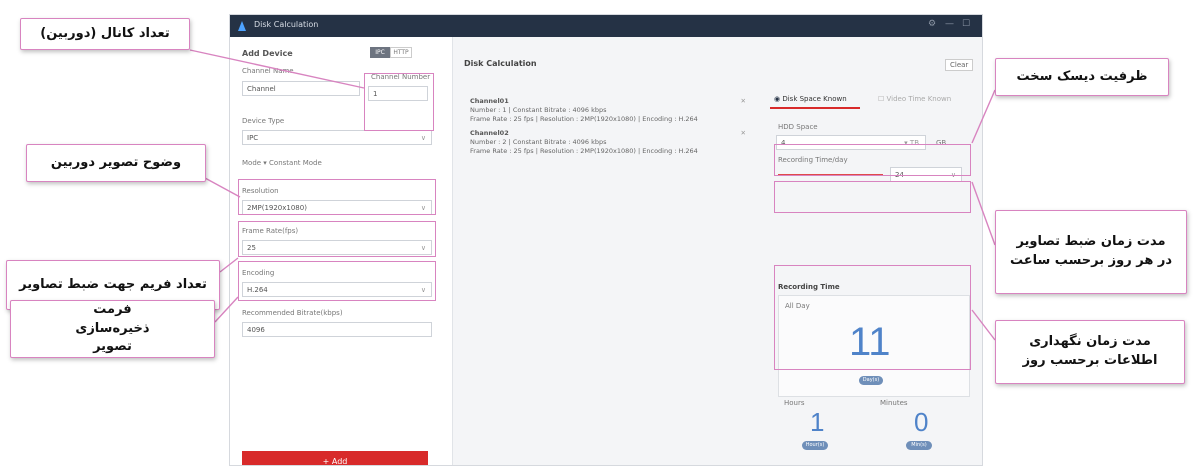 This screenshot has width=1194, height=466. Describe the element at coordinates (1090, 352) in the screenshot. I see `callout-retention-days: مدت زمان نگهداری اطلاعات برحسب روز` at that location.